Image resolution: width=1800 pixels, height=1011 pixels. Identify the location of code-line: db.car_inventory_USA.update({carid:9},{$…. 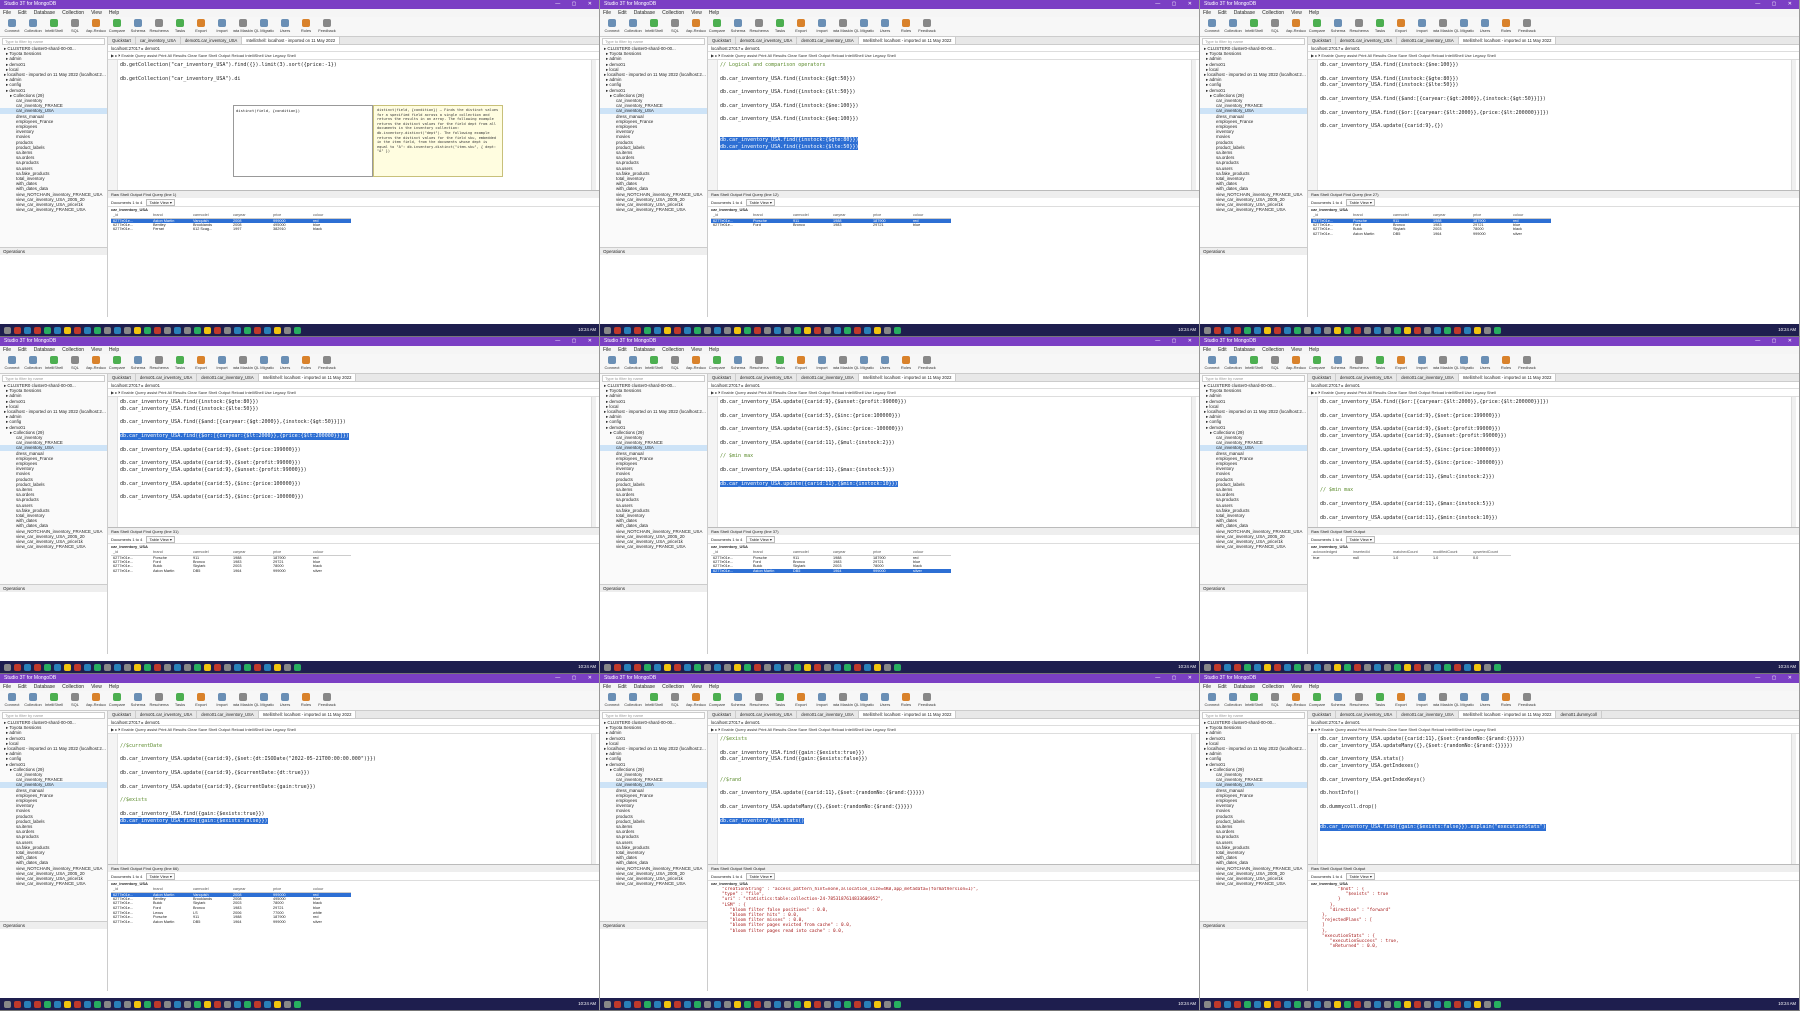
(955, 402).